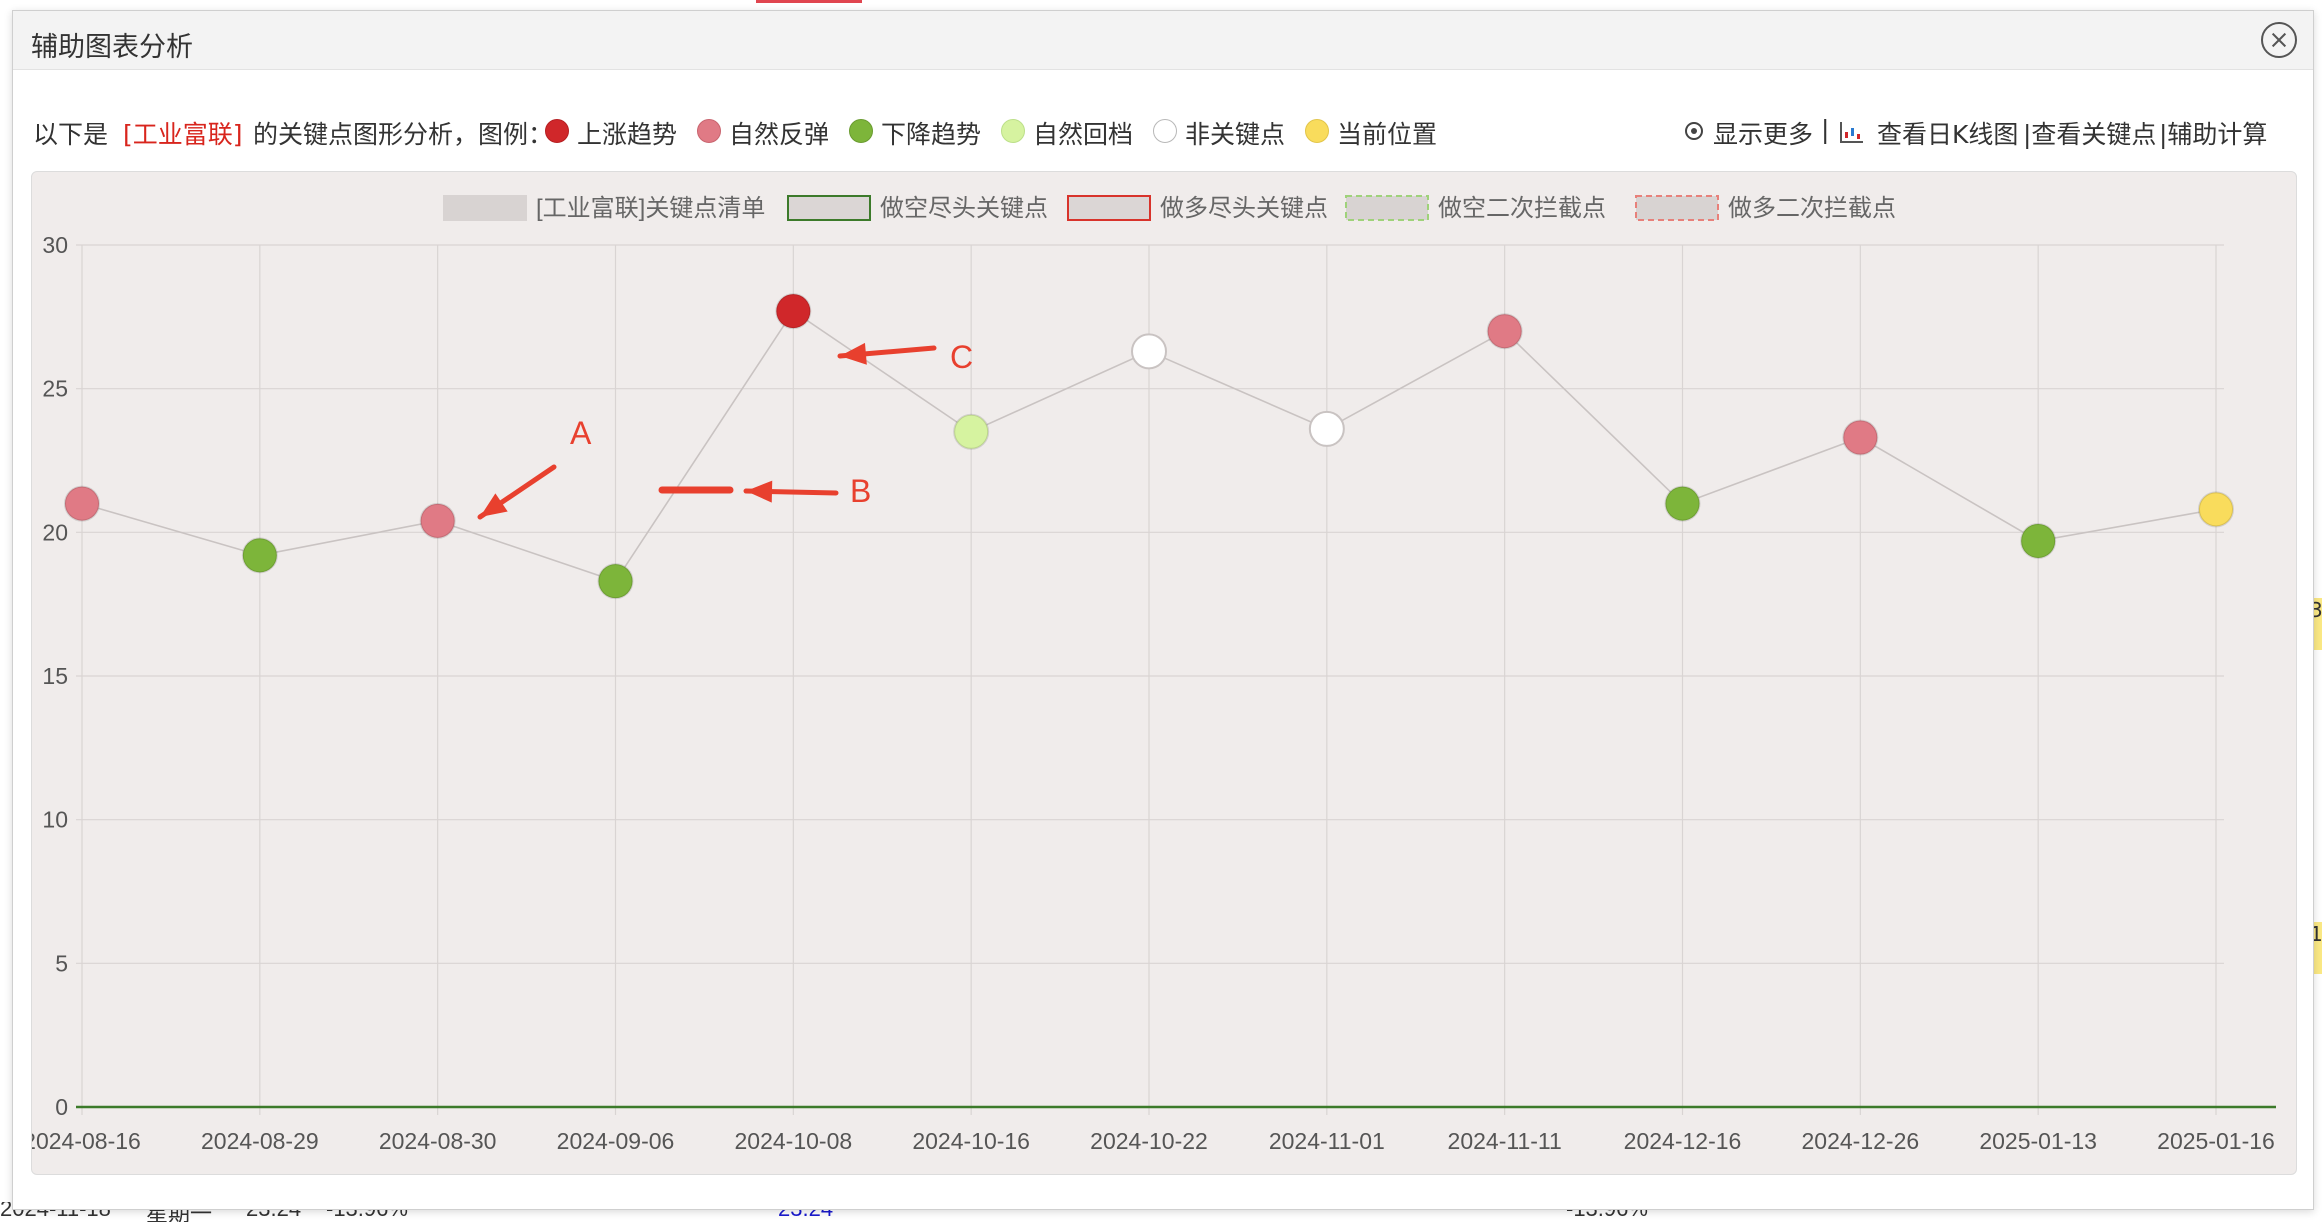  I want to click on eye-icon, so click(1694, 131).